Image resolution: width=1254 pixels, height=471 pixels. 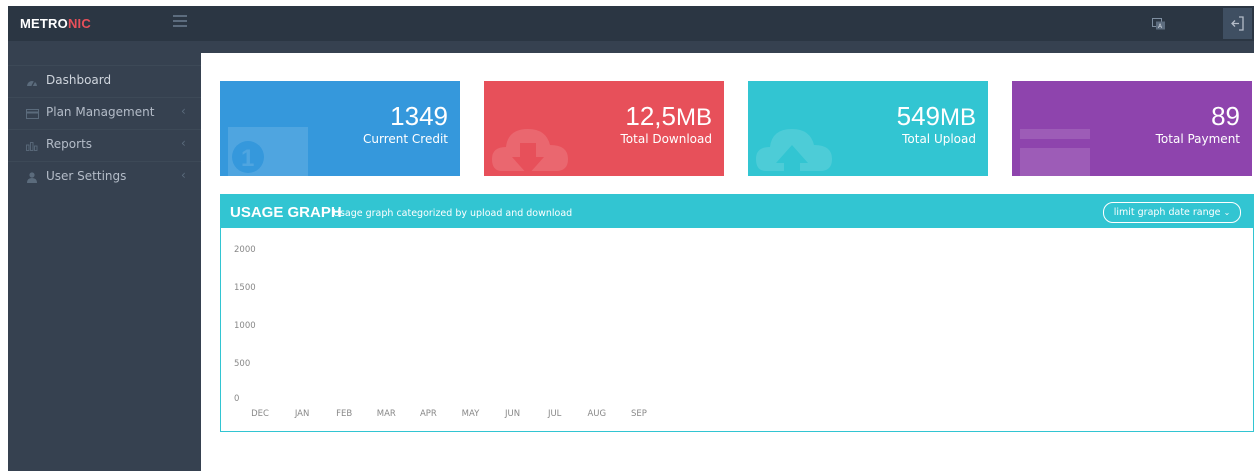 What do you see at coordinates (268, 151) in the screenshot?
I see `money-icon: 1` at bounding box center [268, 151].